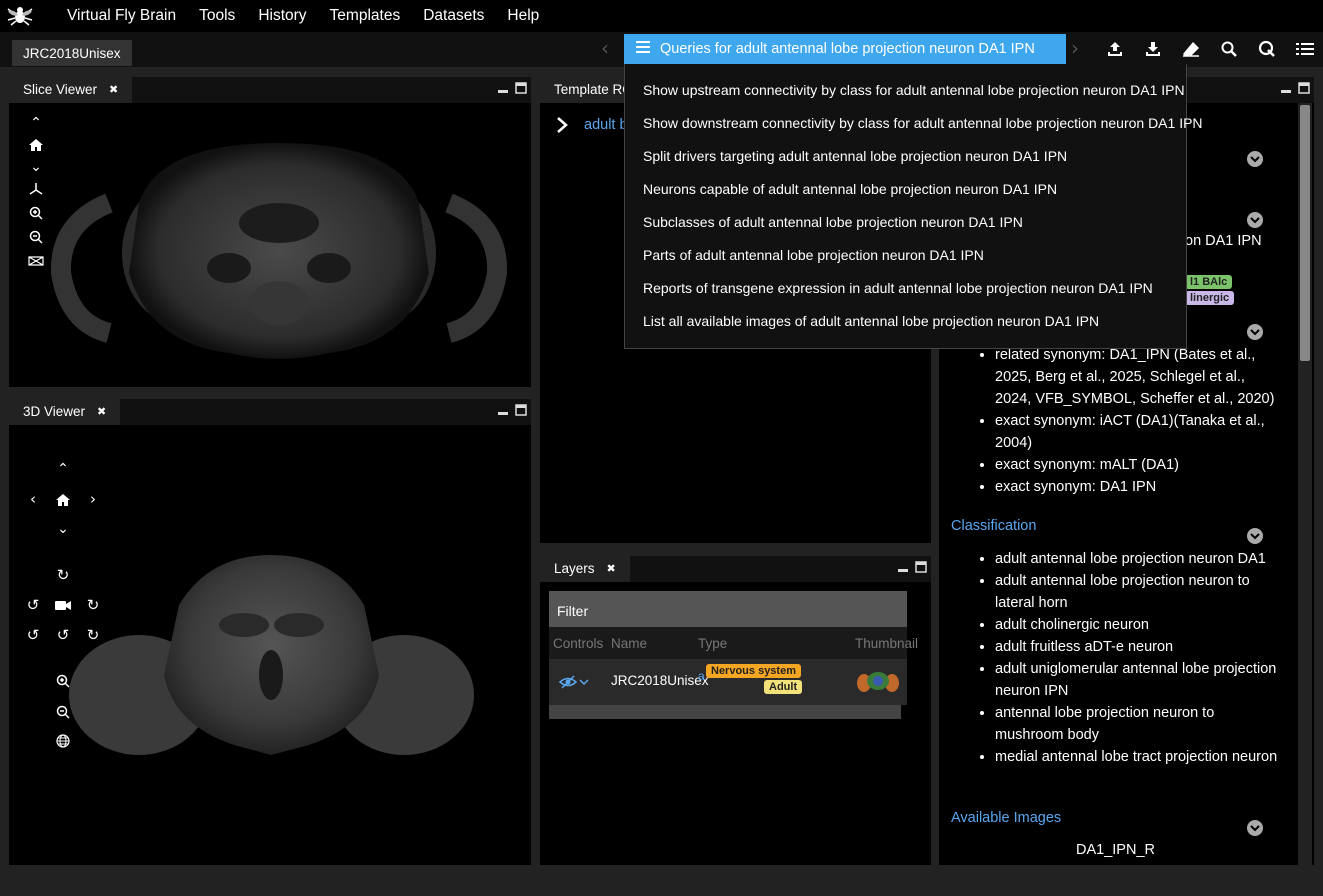  I want to click on slice-toggle-icon, so click(36, 261).